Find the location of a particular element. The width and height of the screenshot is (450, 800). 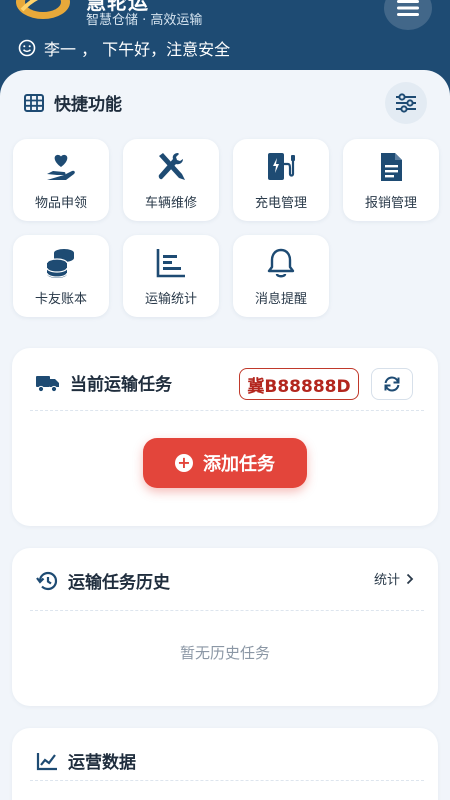

license-plate-badge: 冀B88888D is located at coordinates (299, 384).